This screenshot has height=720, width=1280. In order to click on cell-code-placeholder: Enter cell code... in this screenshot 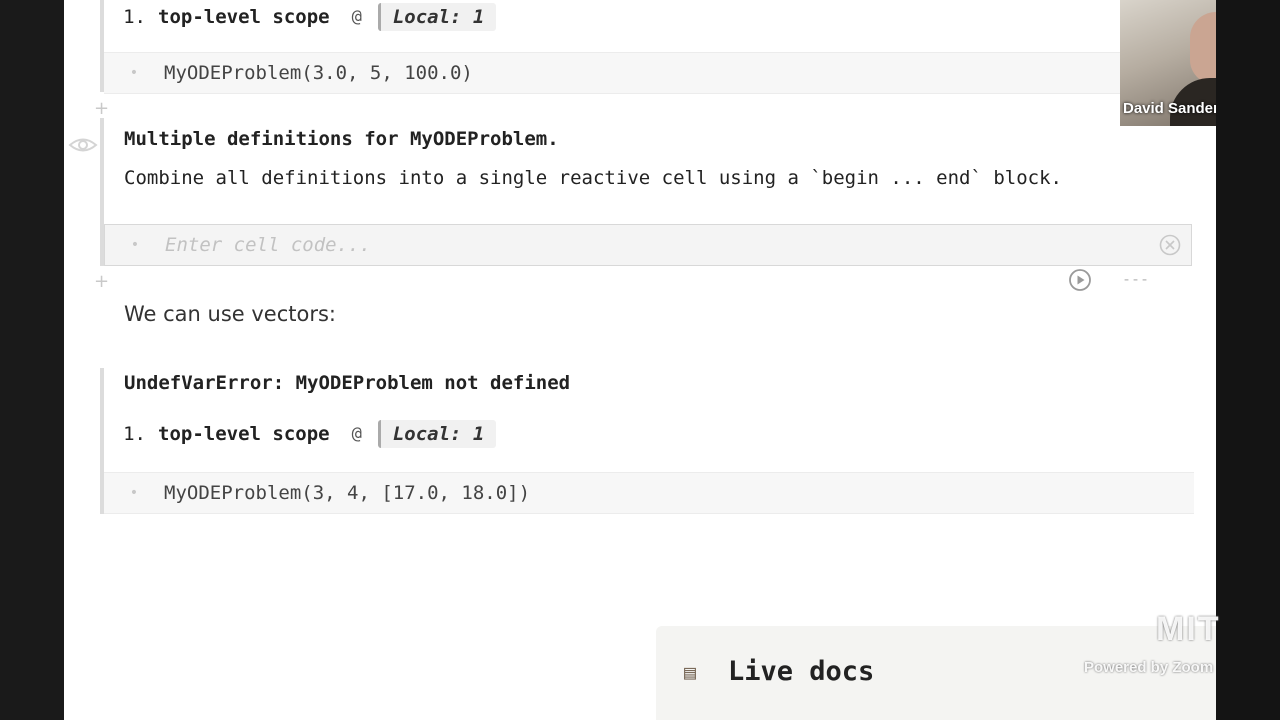, I will do `click(268, 245)`.